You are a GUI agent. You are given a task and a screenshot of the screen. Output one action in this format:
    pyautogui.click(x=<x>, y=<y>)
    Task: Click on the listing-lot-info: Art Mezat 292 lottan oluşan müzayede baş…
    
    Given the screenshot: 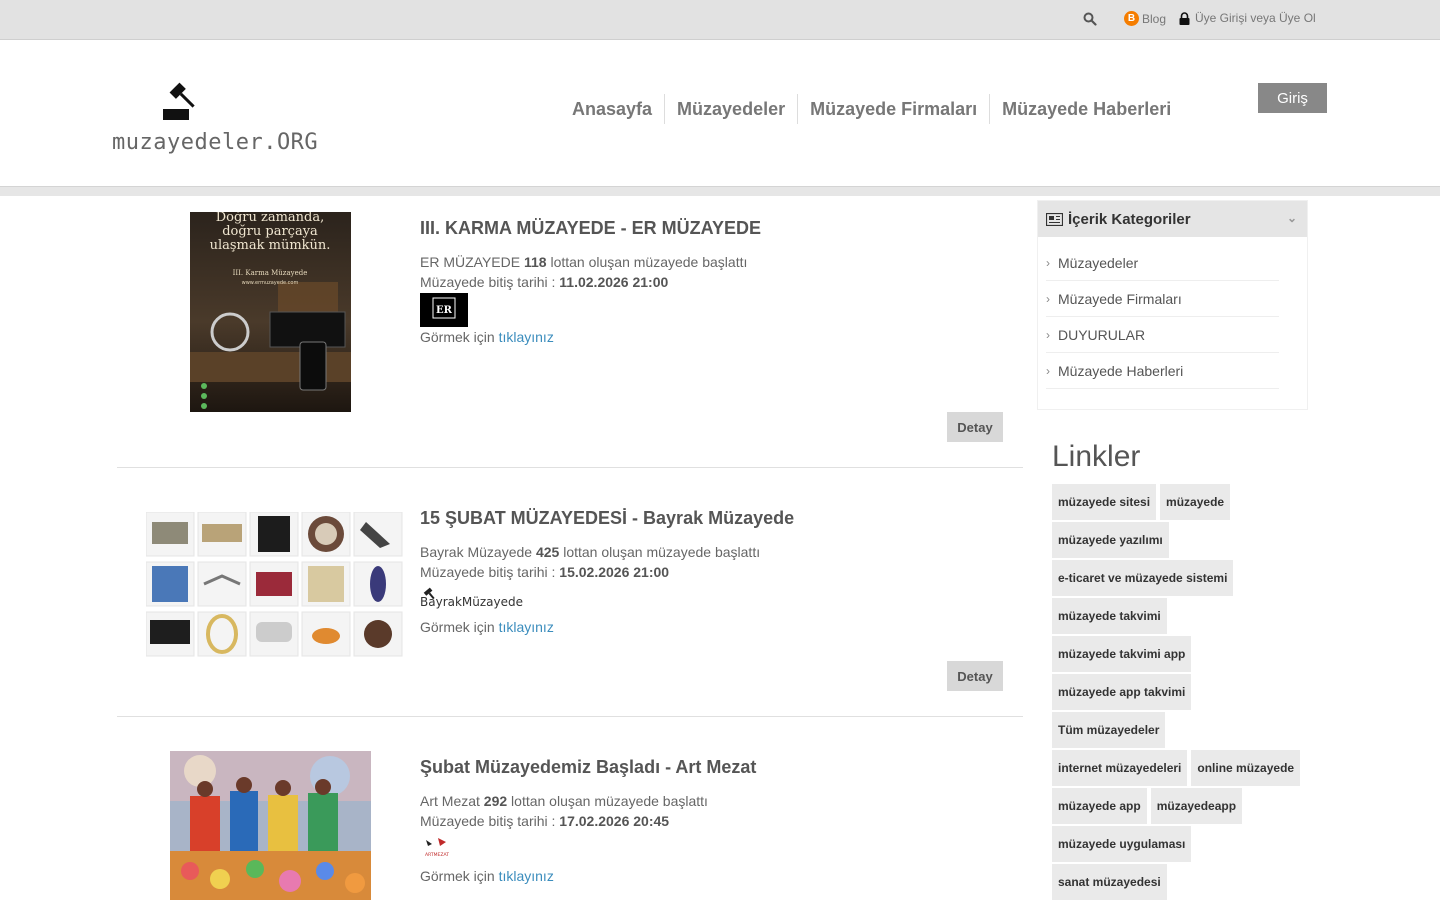 What is the action you would take?
    pyautogui.click(x=564, y=801)
    